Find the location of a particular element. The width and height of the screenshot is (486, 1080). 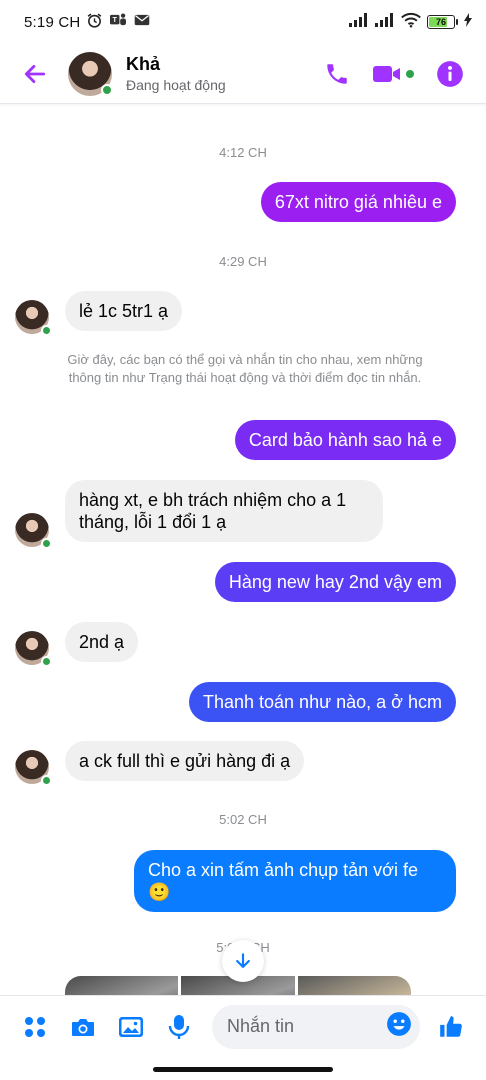

video-camera-icon is located at coordinates (386, 73).